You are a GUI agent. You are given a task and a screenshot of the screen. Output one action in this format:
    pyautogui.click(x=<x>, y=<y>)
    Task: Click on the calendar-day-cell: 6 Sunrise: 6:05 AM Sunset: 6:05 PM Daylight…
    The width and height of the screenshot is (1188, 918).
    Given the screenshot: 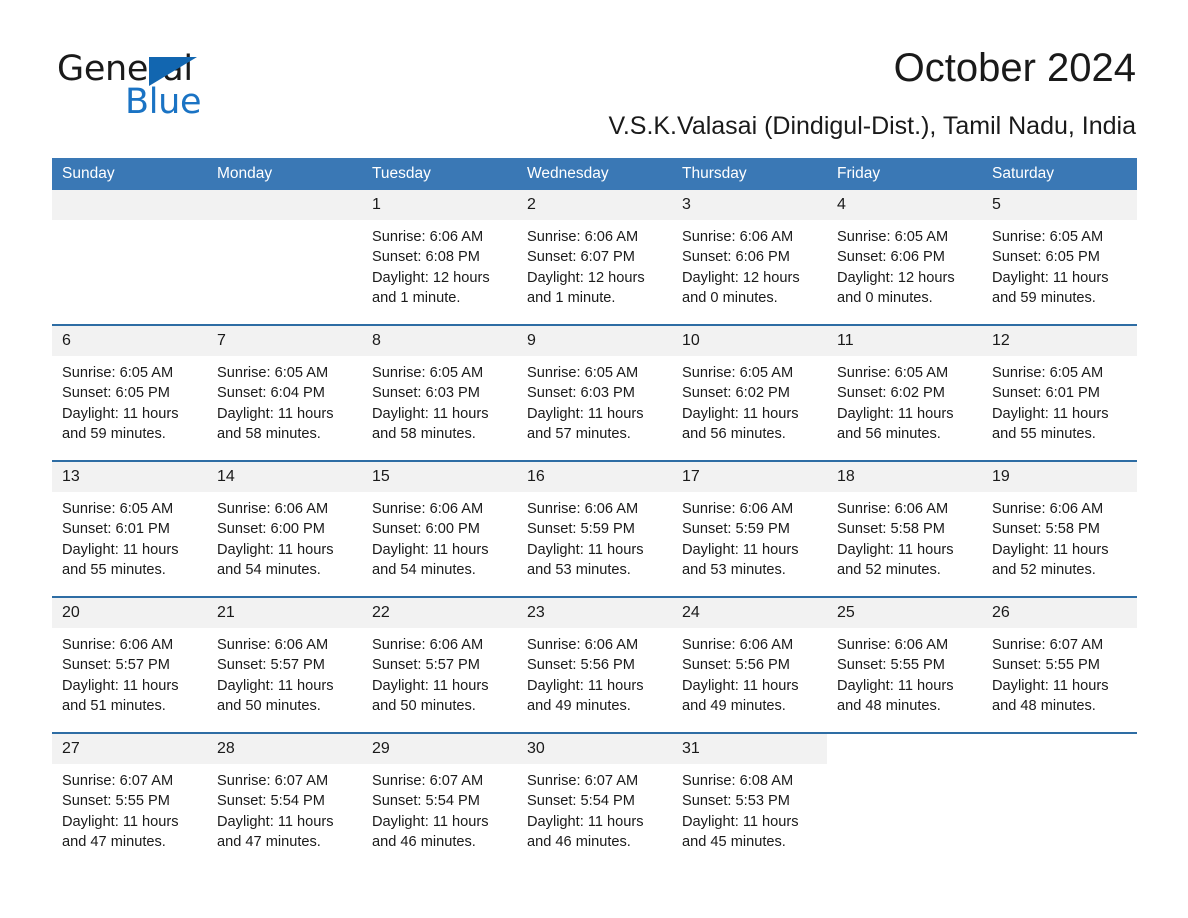 What is the action you would take?
    pyautogui.click(x=129, y=393)
    